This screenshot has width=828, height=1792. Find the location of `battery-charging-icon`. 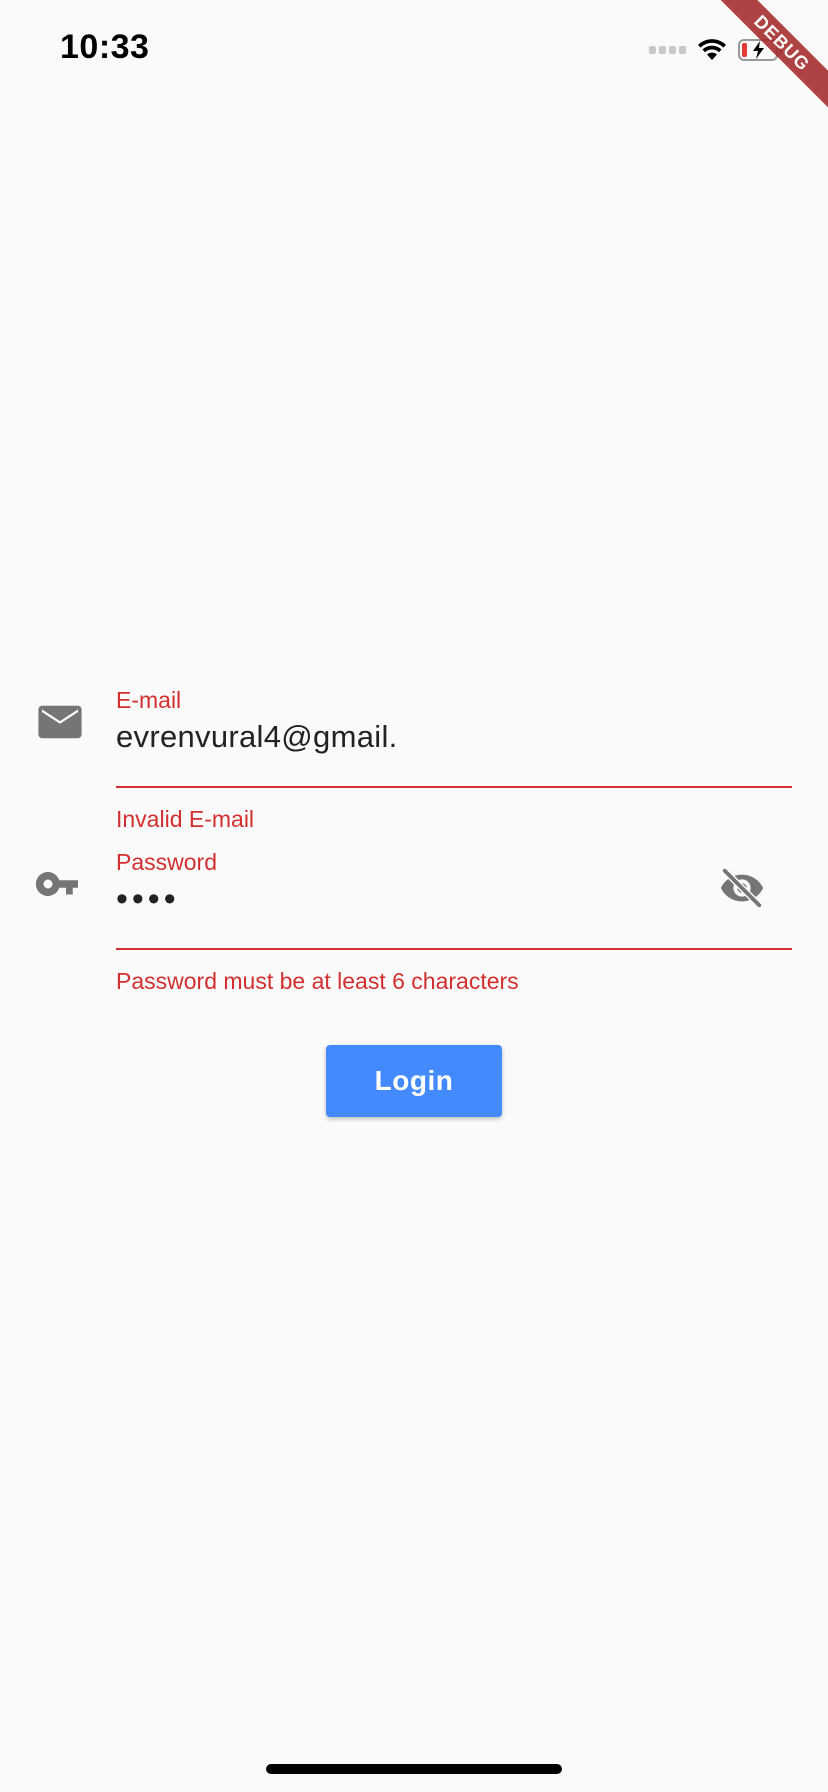

battery-charging-icon is located at coordinates (761, 50).